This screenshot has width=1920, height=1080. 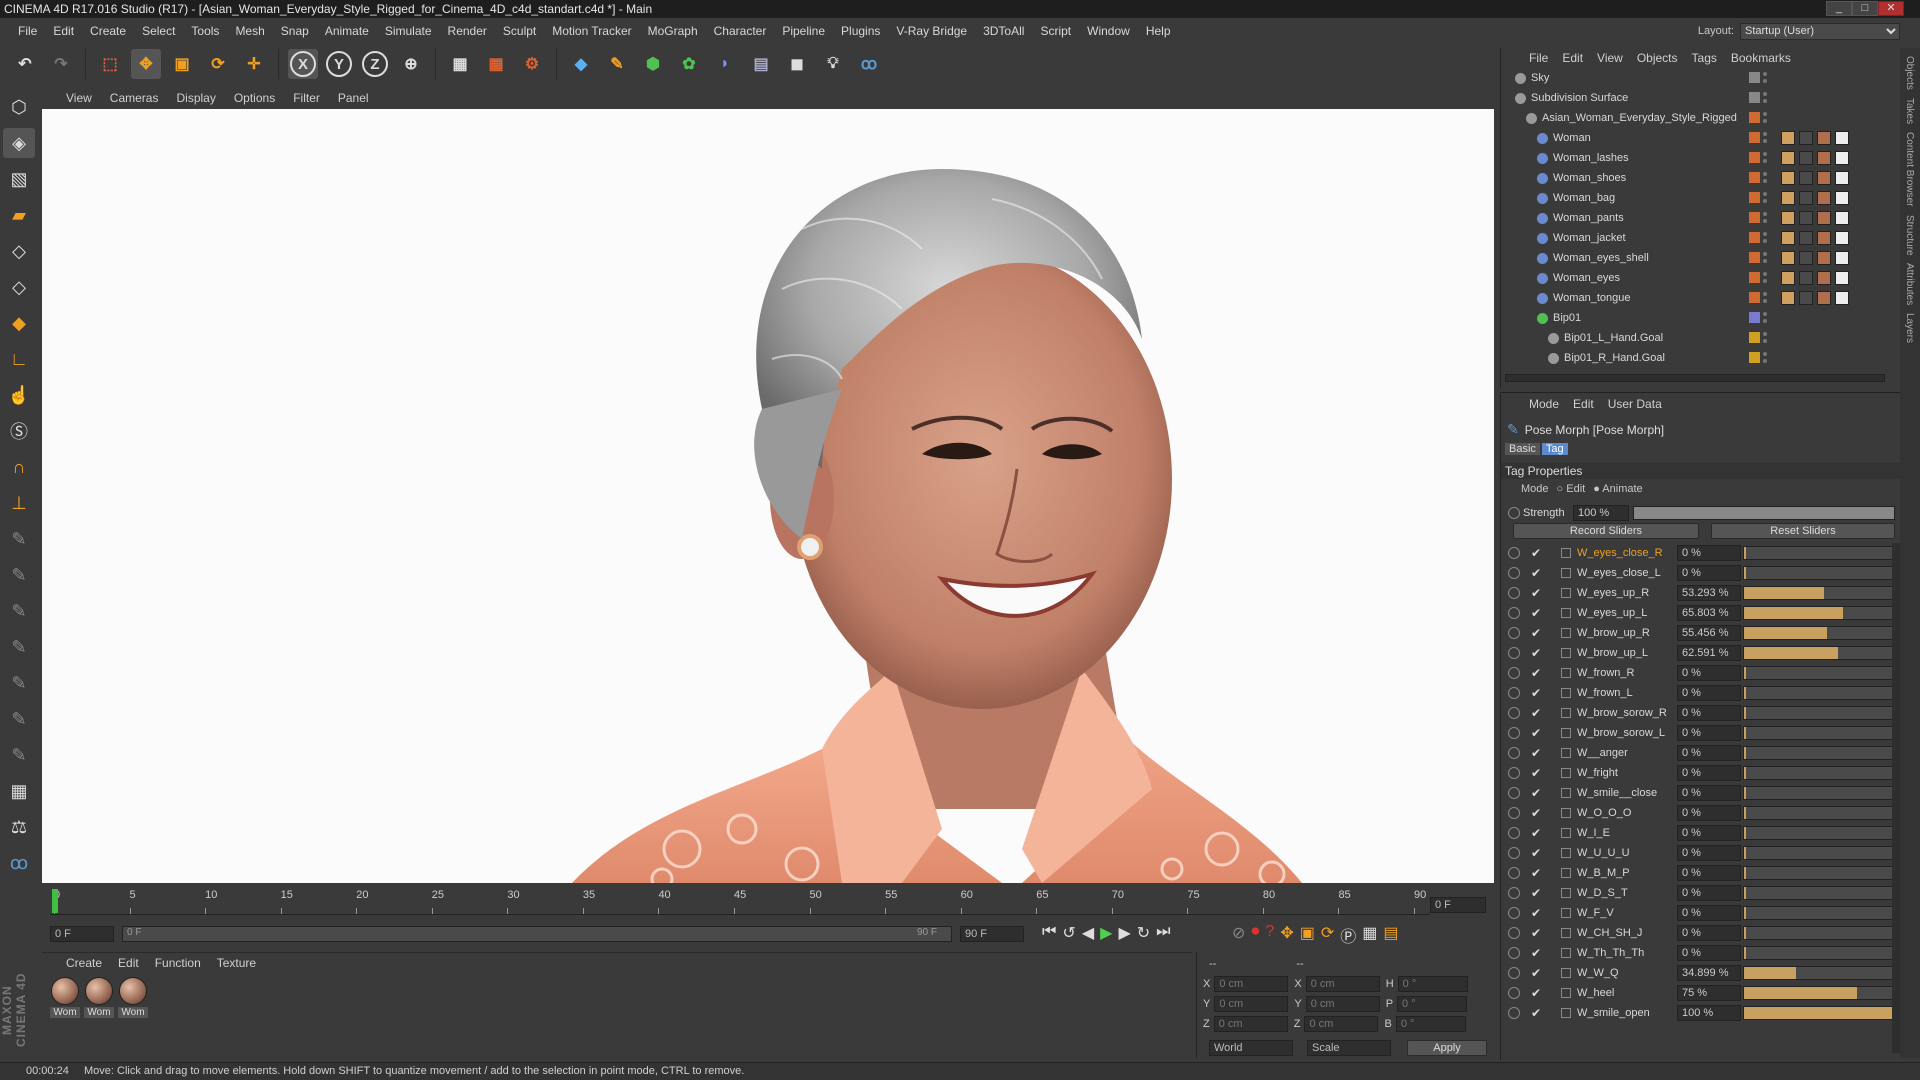 I want to click on weight-icon: ⚖, so click(x=19, y=827).